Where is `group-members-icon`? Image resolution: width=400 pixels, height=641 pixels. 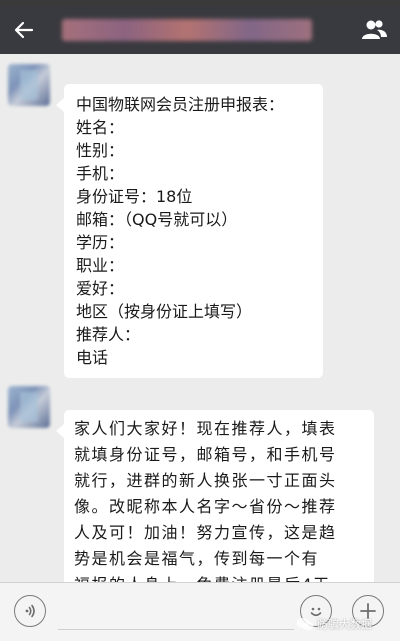
group-members-icon is located at coordinates (374, 29).